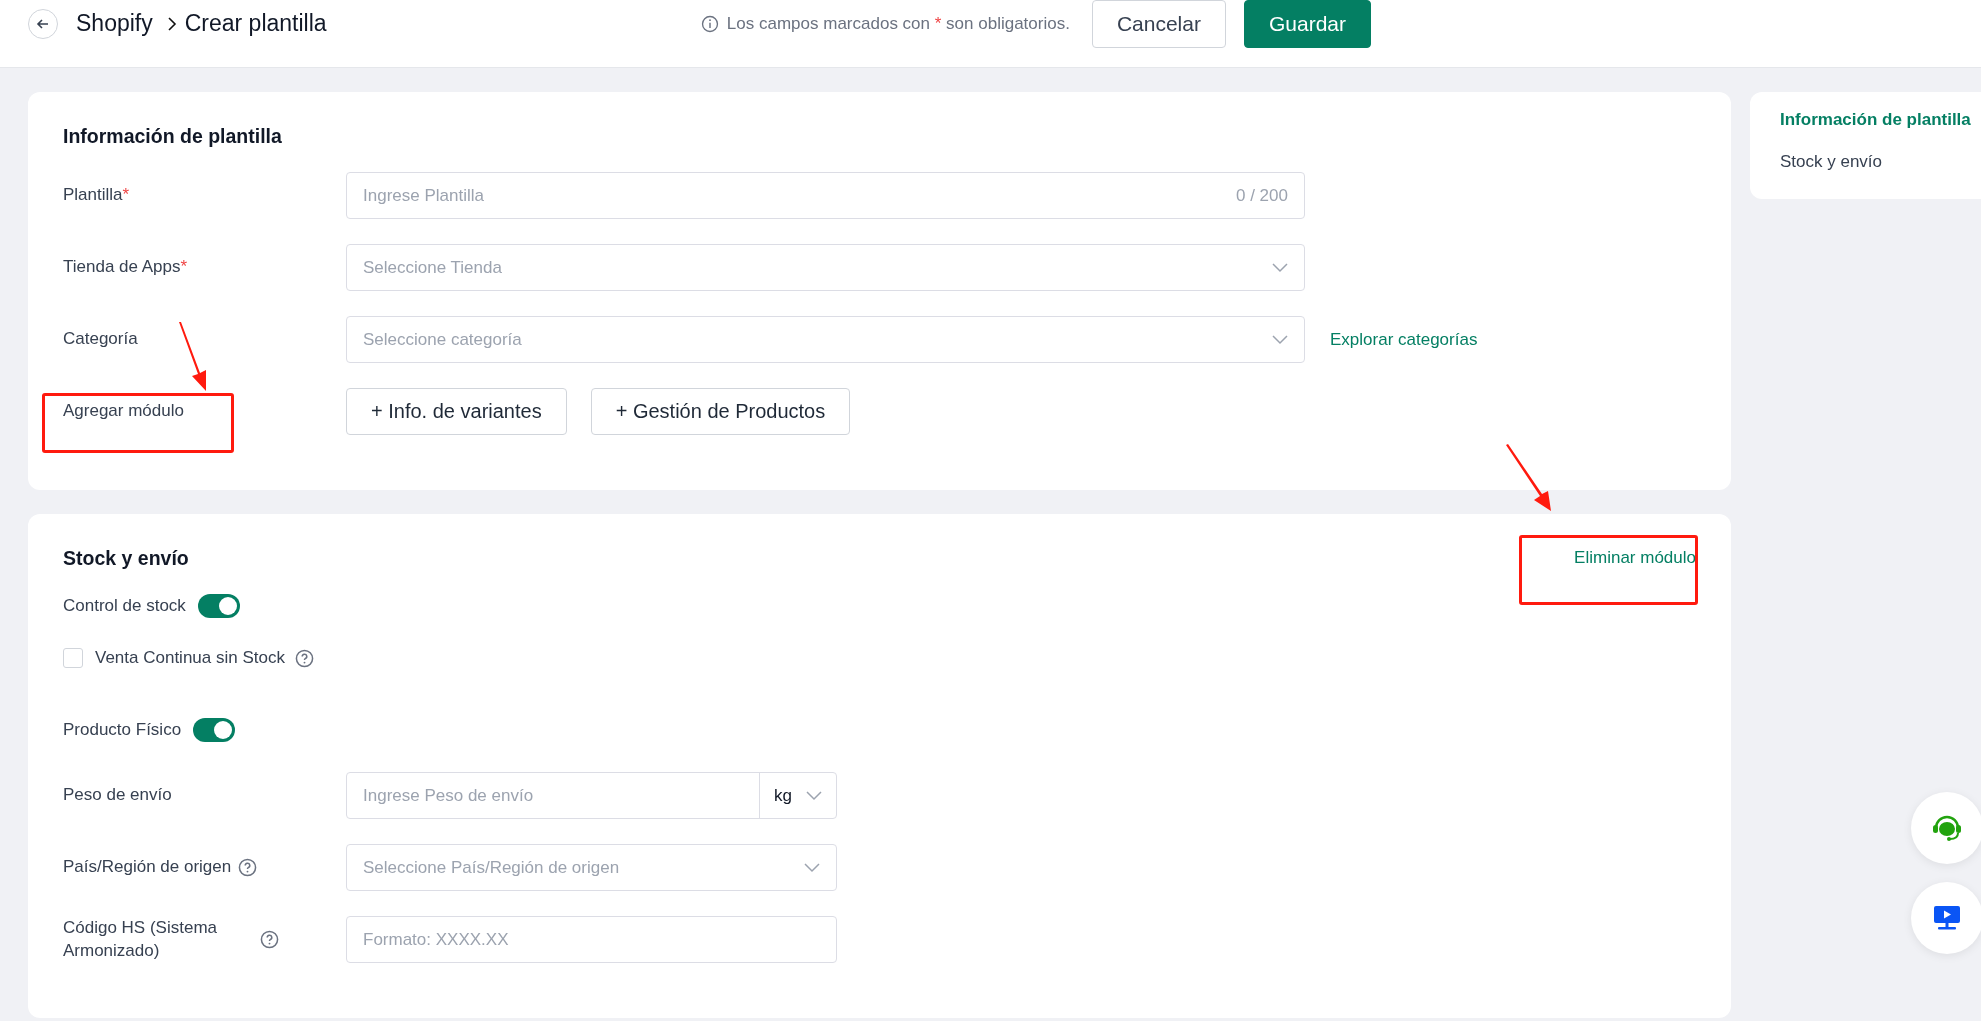 This screenshot has height=1021, width=1981. Describe the element at coordinates (1875, 120) in the screenshot. I see `nav-item: Información de plantilla` at that location.